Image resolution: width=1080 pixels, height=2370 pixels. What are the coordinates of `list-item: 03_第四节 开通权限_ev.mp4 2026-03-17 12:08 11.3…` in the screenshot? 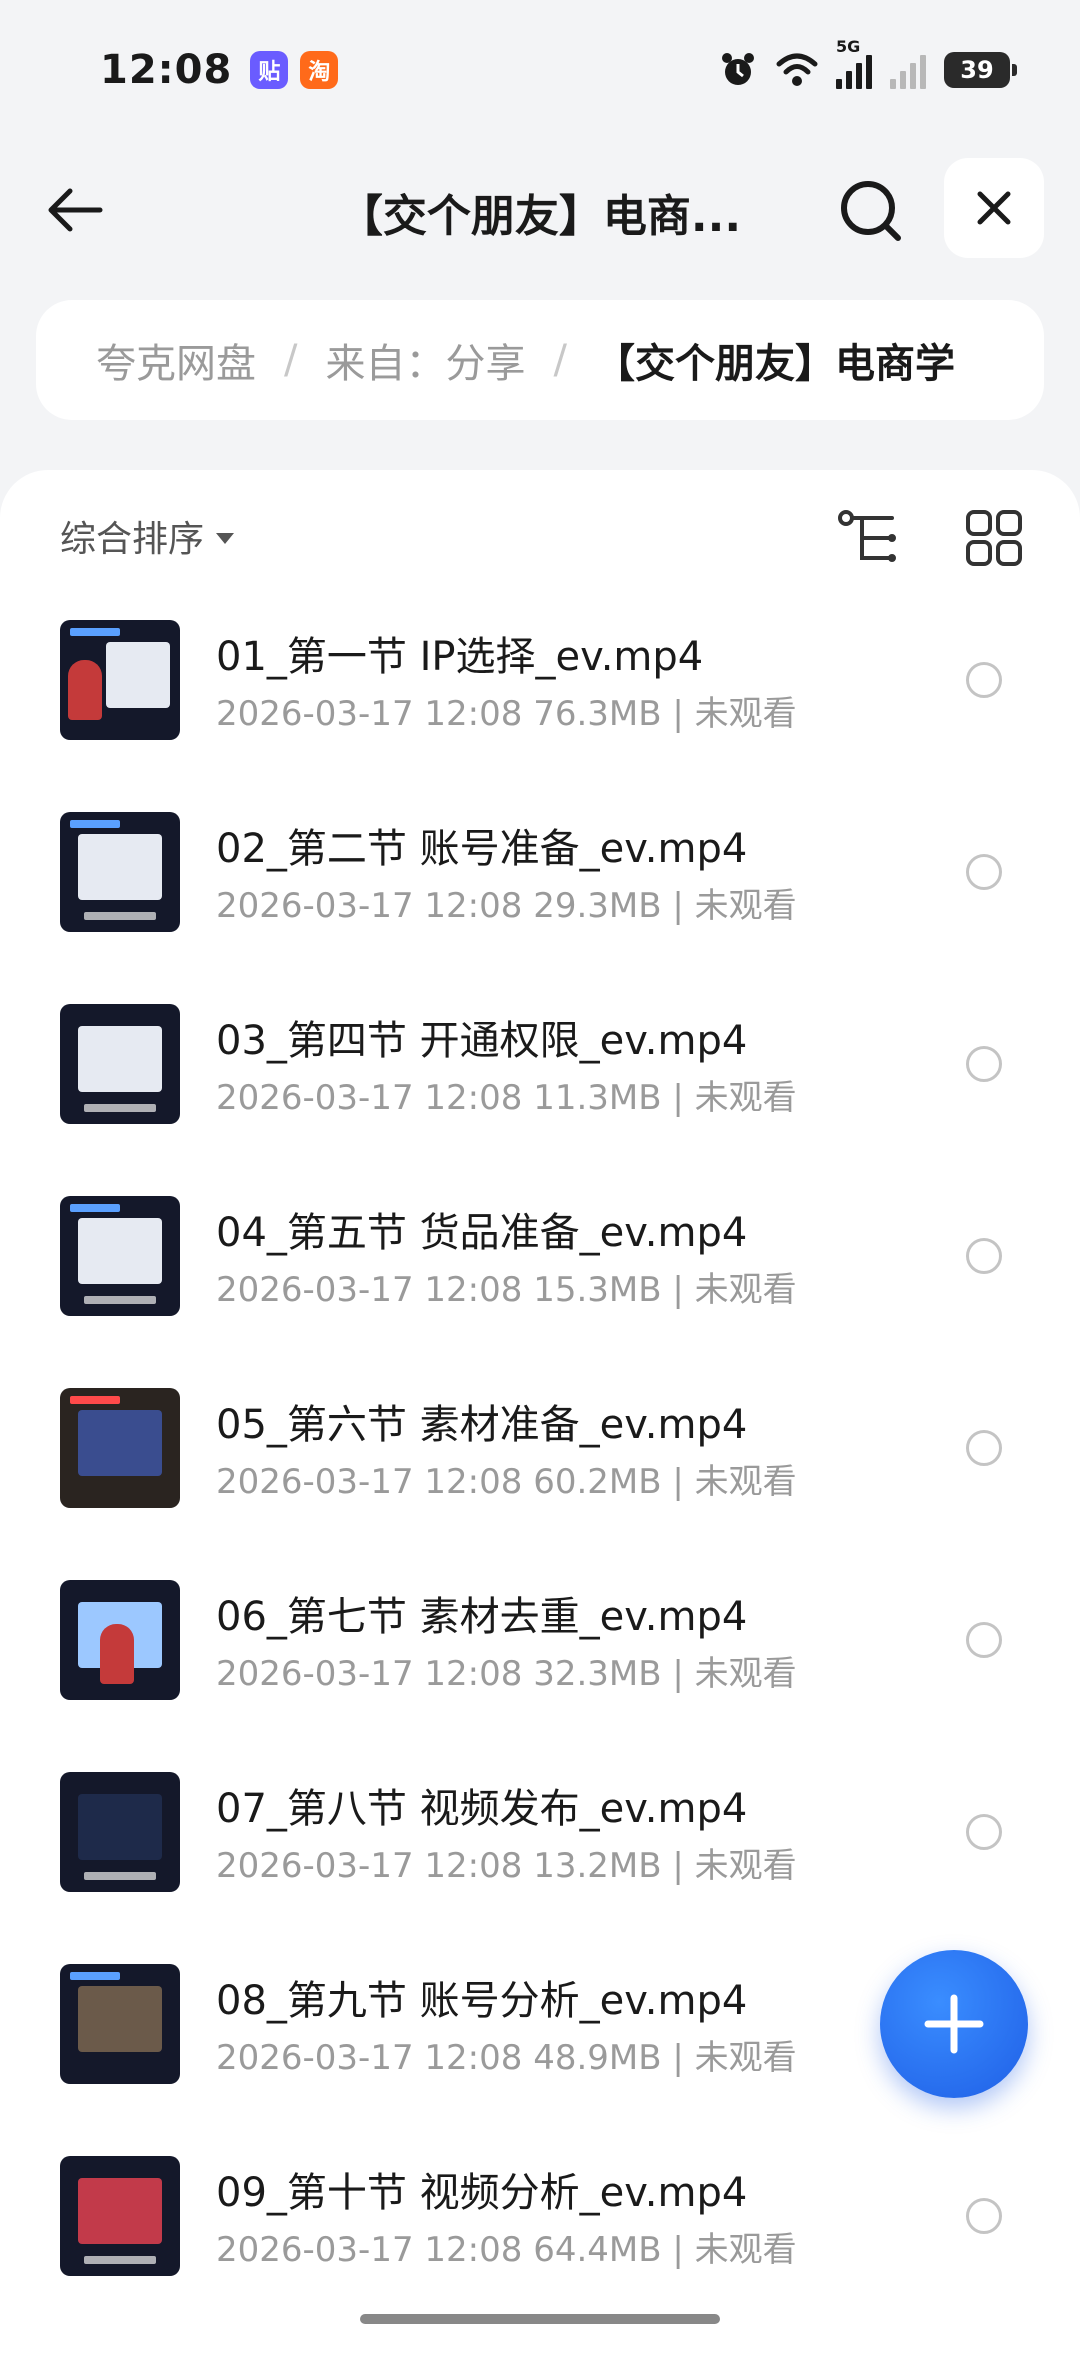 It's located at (540, 1100).